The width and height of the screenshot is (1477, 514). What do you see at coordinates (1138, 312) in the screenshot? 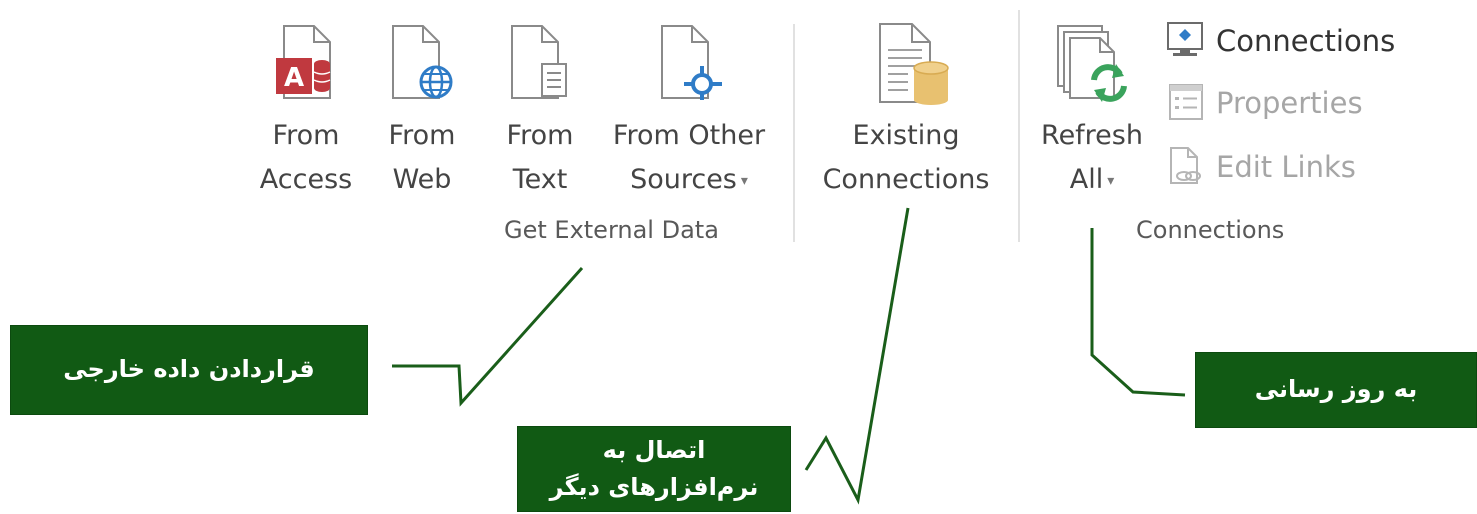
I see `refresh-connector` at bounding box center [1138, 312].